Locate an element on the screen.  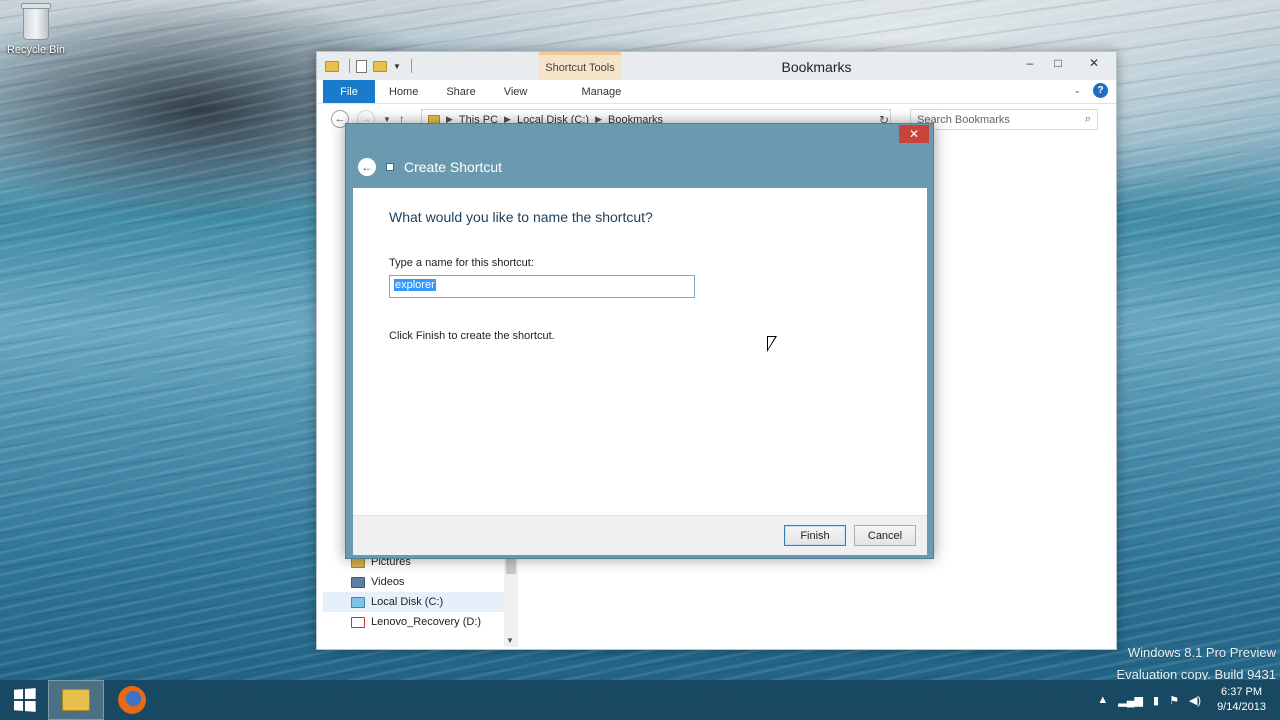
nav-item-lenovo-recovery: Lenovo_Recovery (D:) is located at coordinates (420, 622).